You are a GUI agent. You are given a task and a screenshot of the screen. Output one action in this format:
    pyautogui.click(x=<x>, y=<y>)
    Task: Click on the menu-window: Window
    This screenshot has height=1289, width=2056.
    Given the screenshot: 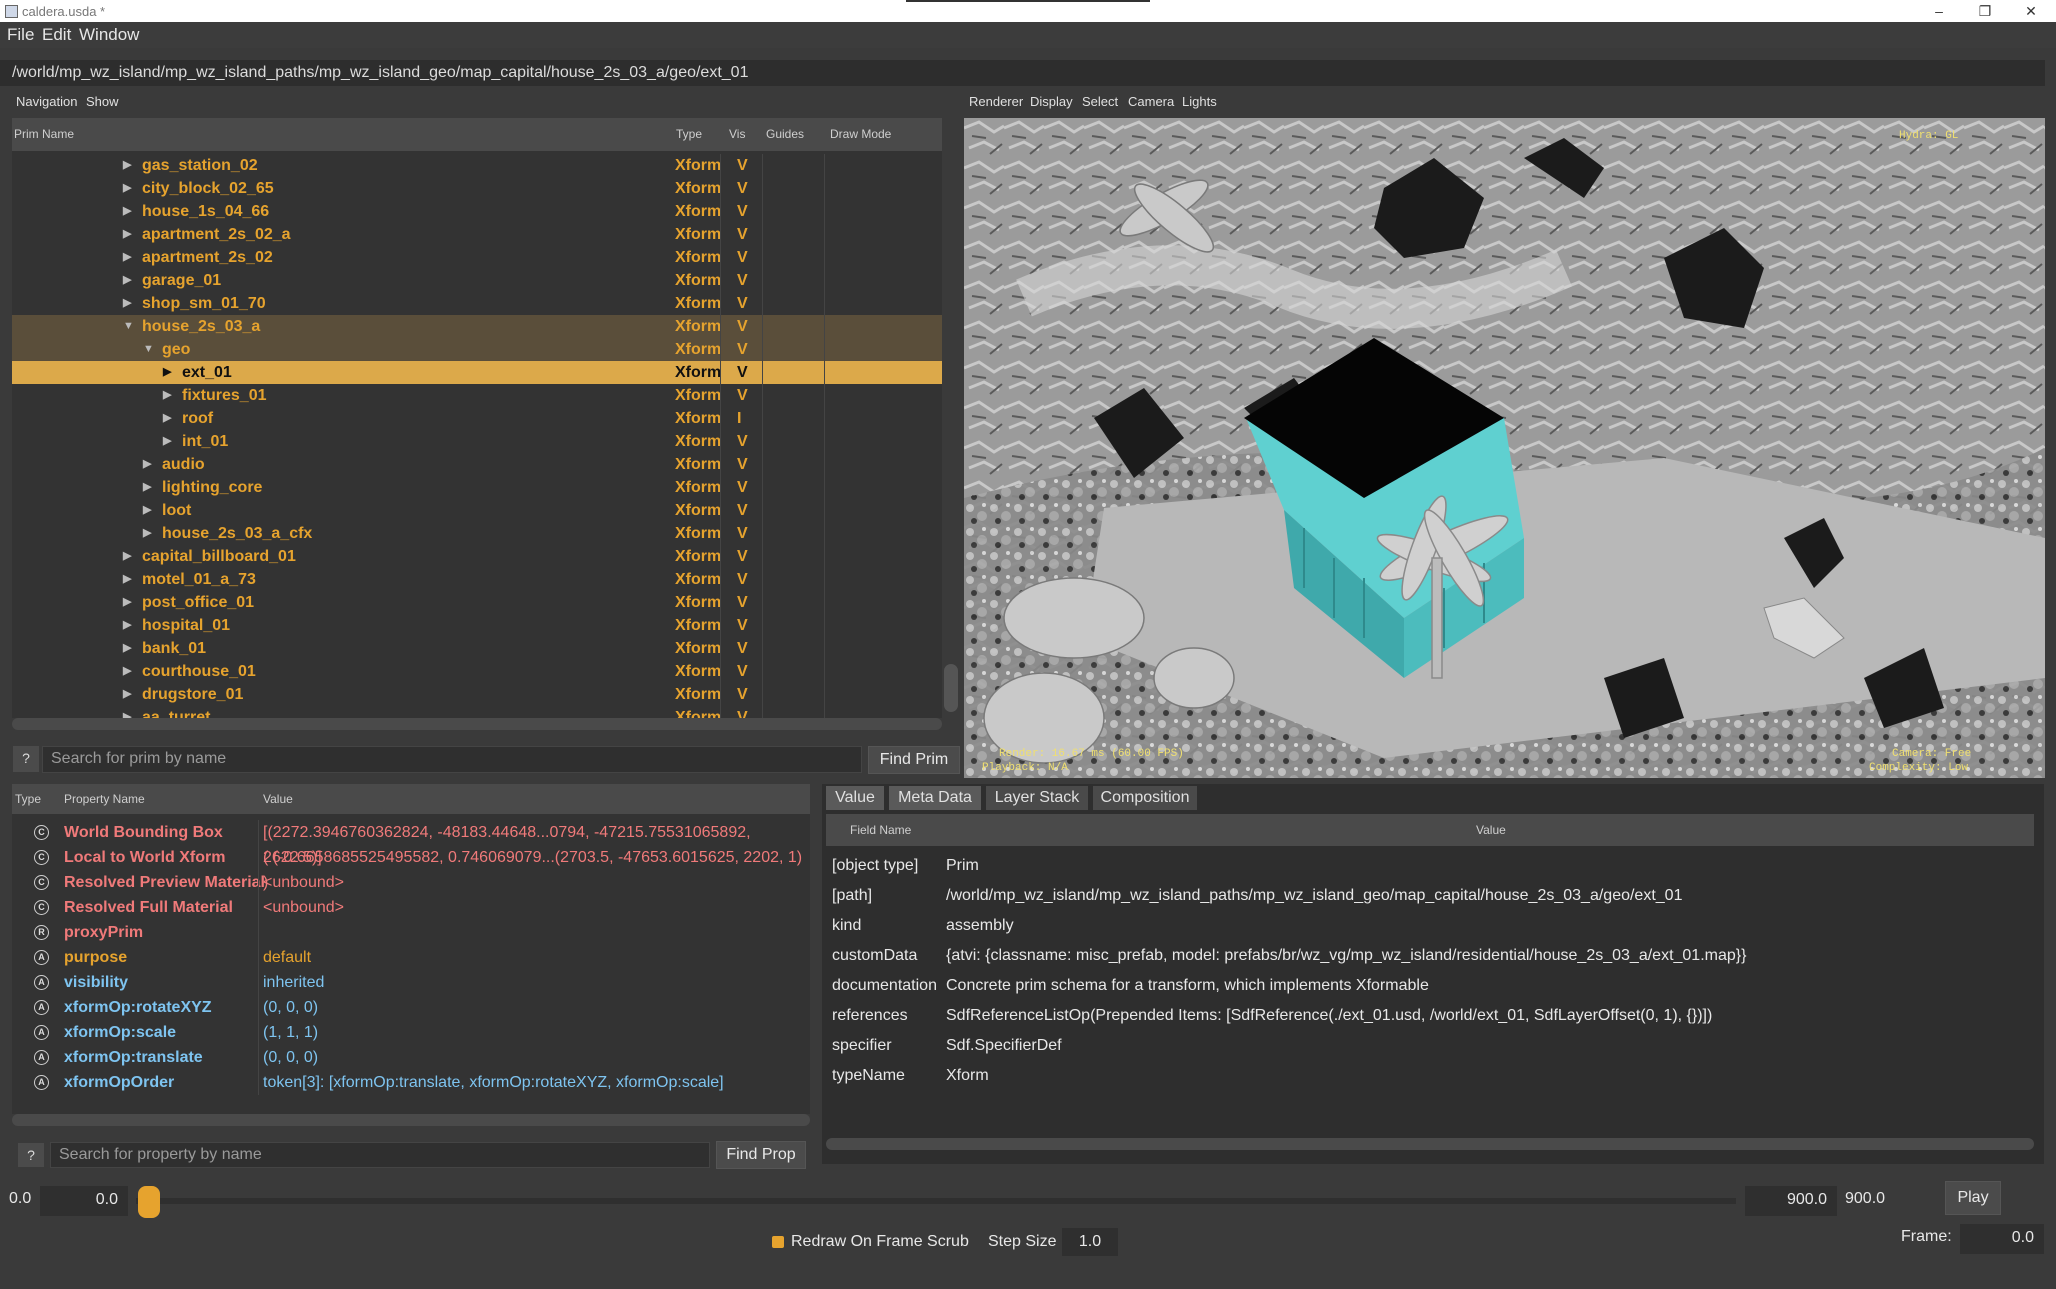 What is the action you would take?
    pyautogui.click(x=109, y=35)
    